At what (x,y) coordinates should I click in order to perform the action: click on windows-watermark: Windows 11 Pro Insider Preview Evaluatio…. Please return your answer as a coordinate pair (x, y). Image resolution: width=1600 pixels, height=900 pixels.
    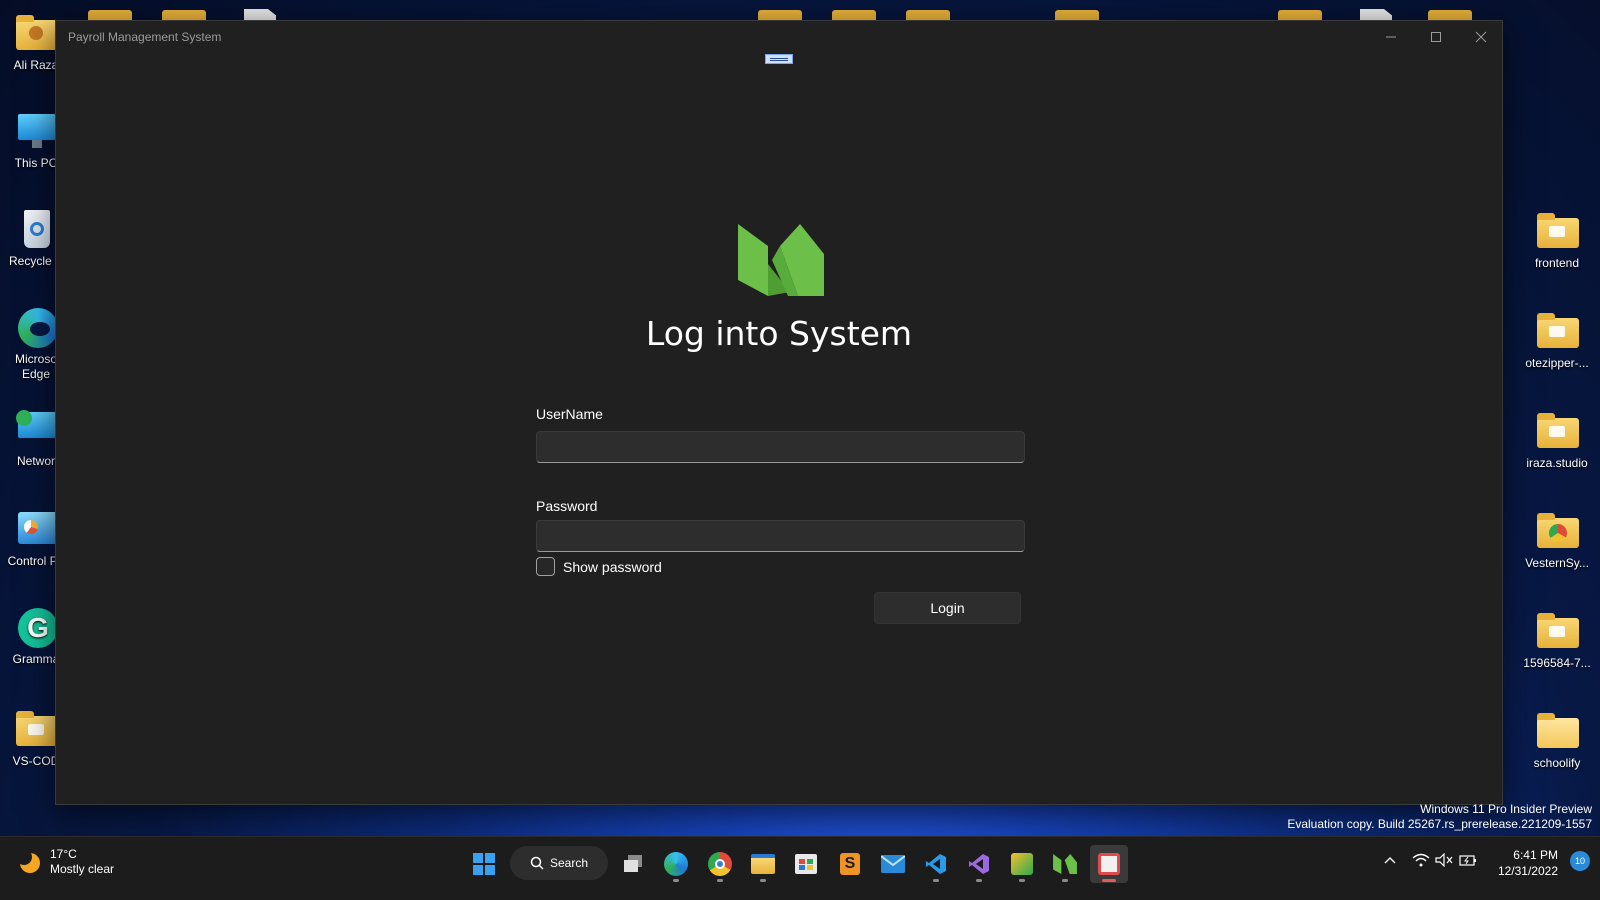
    Looking at the image, I should click on (1439, 817).